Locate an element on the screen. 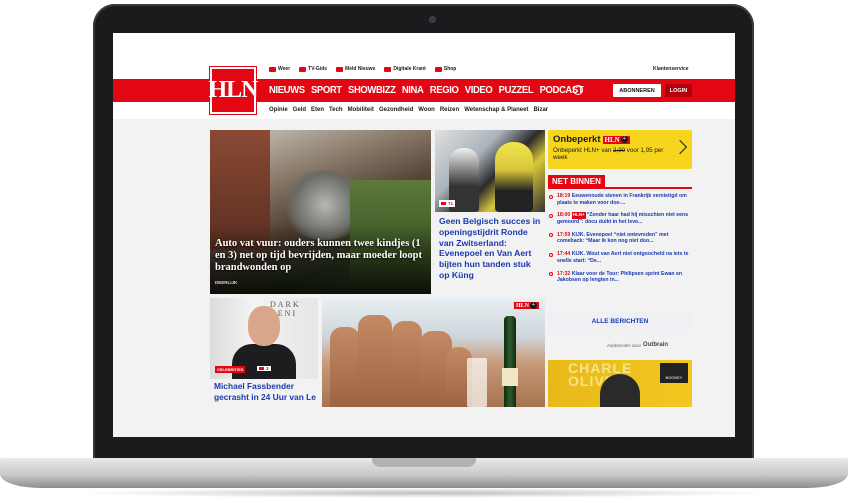 This screenshot has height=503, width=848. laptop-shadow is located at coordinates (424, 493).